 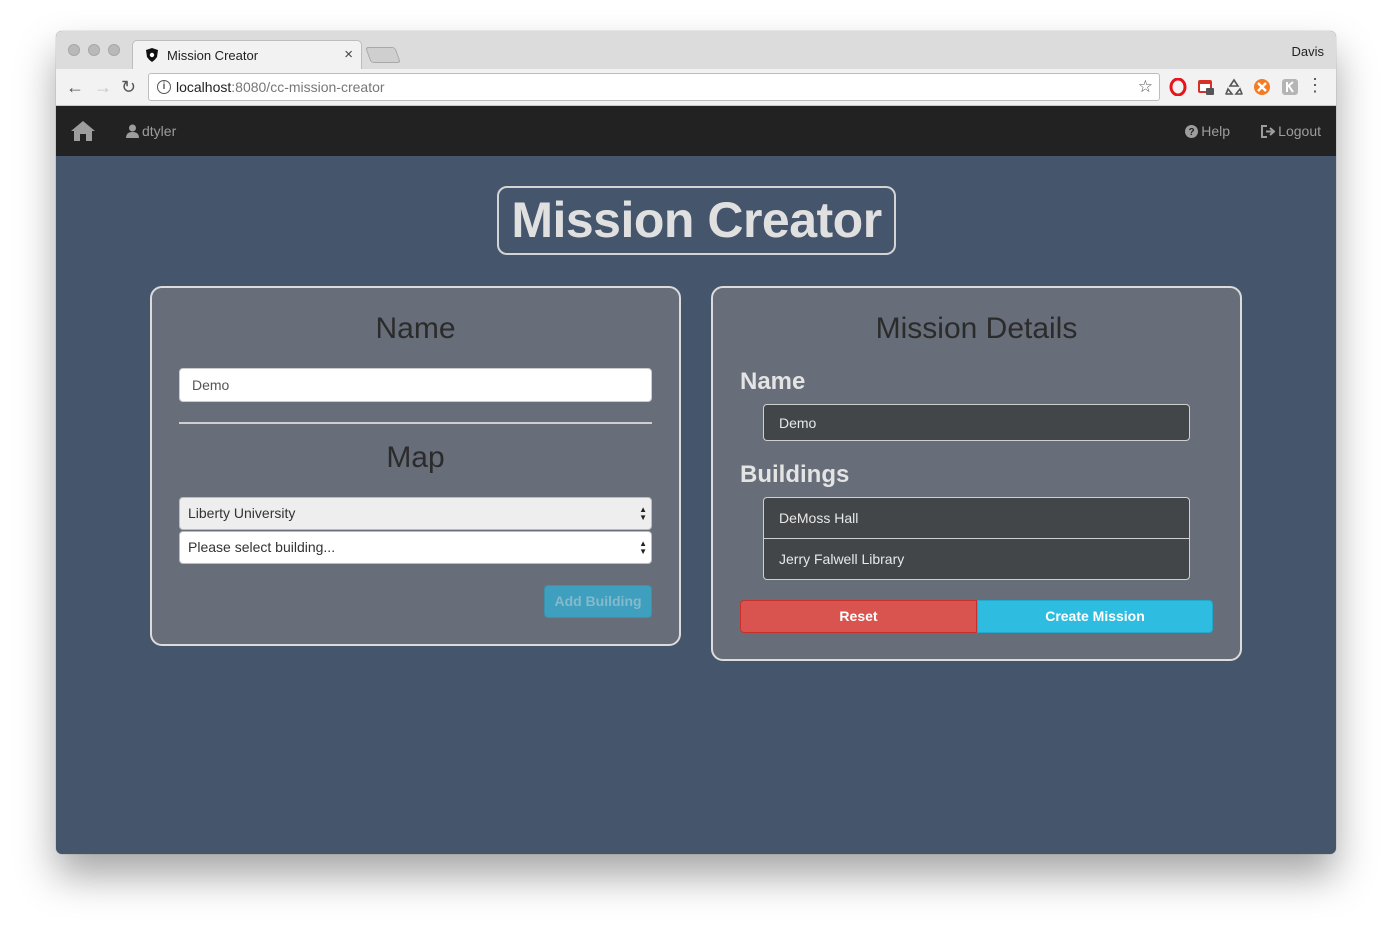 I want to click on logout-icon, so click(x=1268, y=131).